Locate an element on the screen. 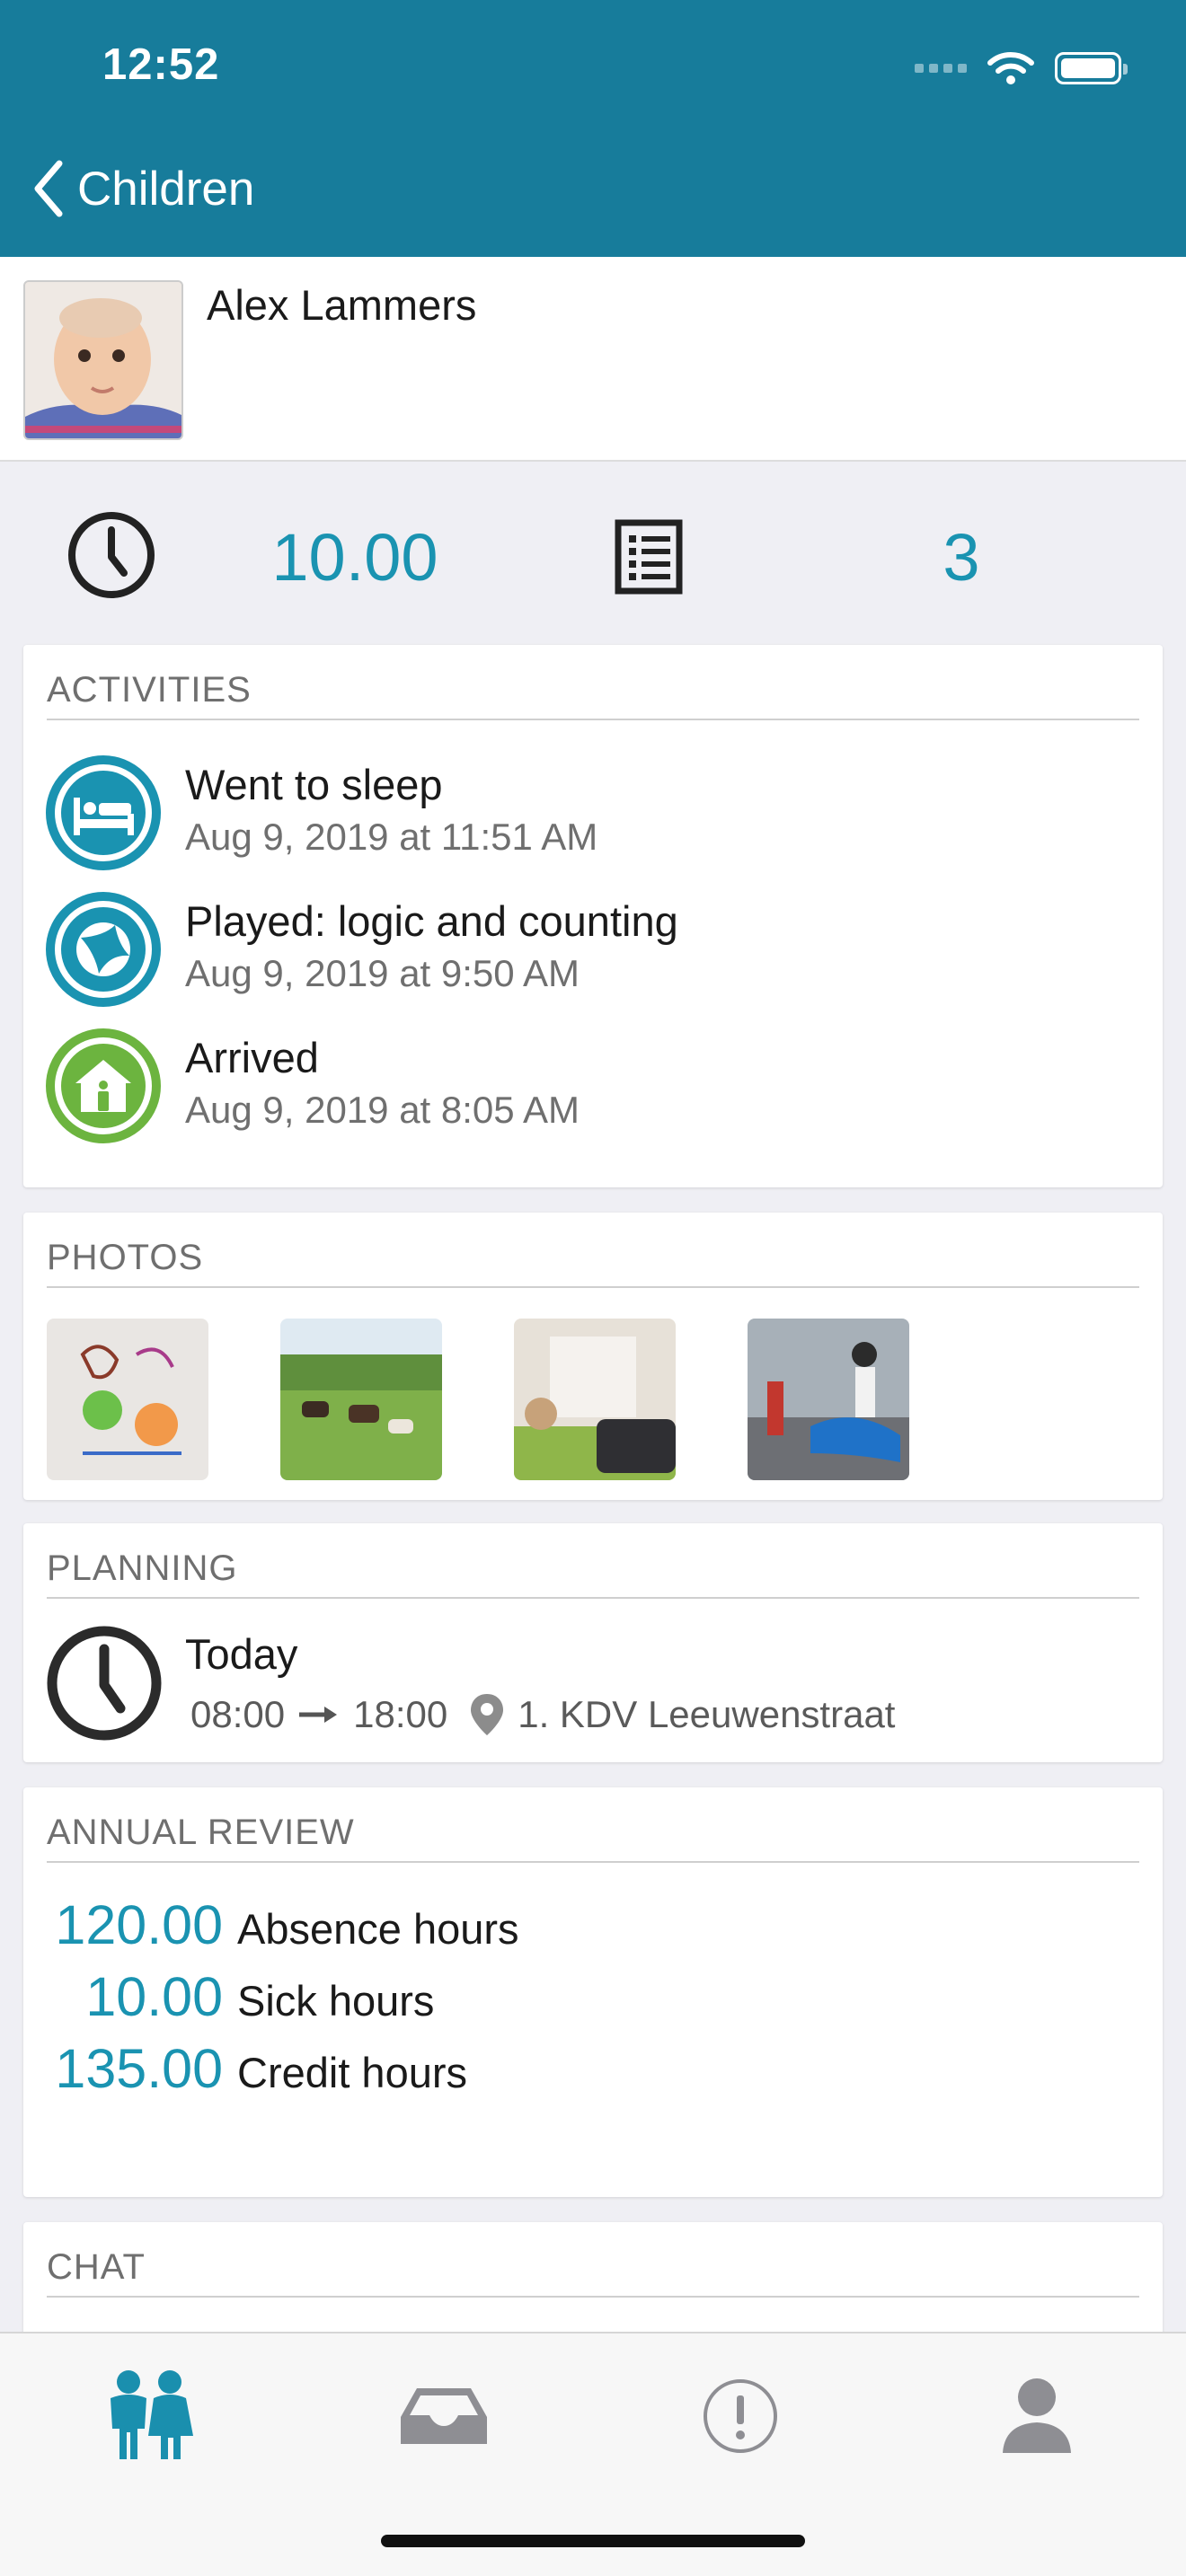 The height and width of the screenshot is (2576, 1186). activity-item: Arrived Aug 9, 2019 at 8:05 AM is located at coordinates (584, 1086).